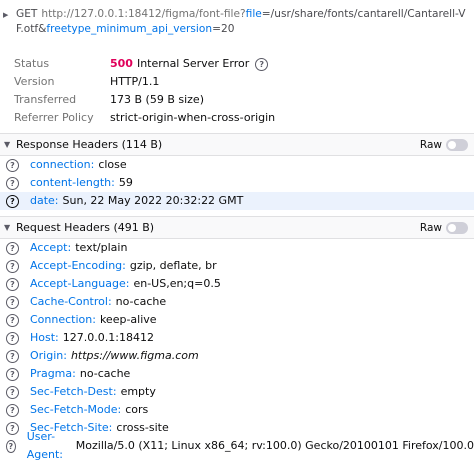  Describe the element at coordinates (135, 81) in the screenshot. I see `version-value: HTTP/1.1` at that location.